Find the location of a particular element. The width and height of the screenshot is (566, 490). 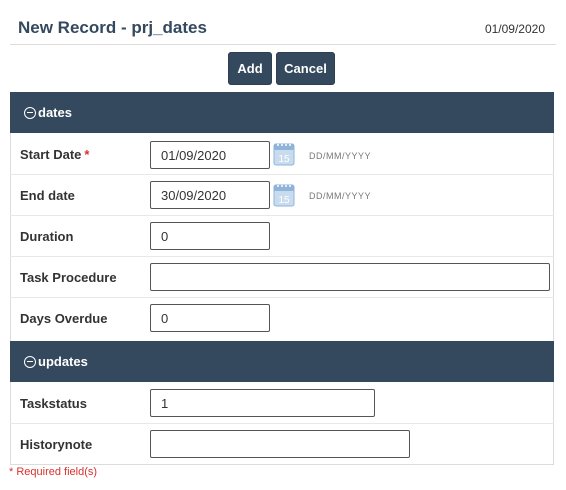

task-procedure-label: Task Procedure is located at coordinates (68, 277).